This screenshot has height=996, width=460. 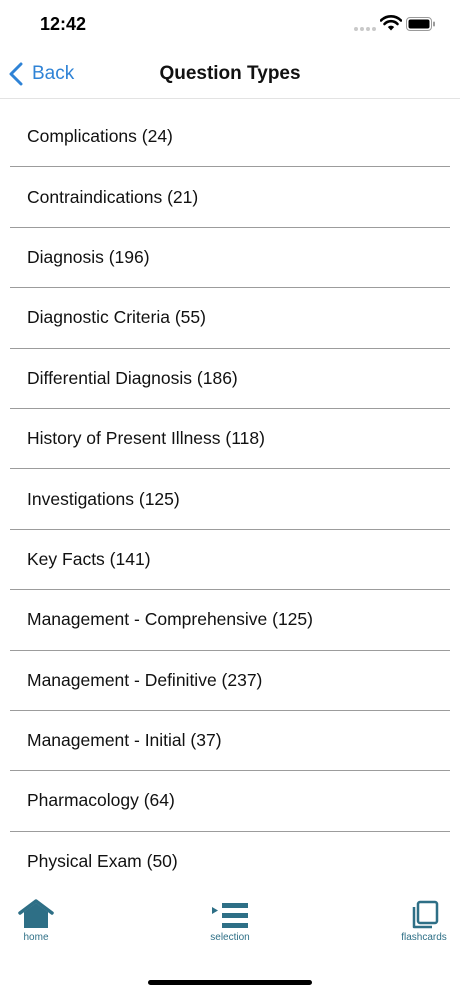 I want to click on list-item-management-initial: Management - Initial (37), so click(x=230, y=741).